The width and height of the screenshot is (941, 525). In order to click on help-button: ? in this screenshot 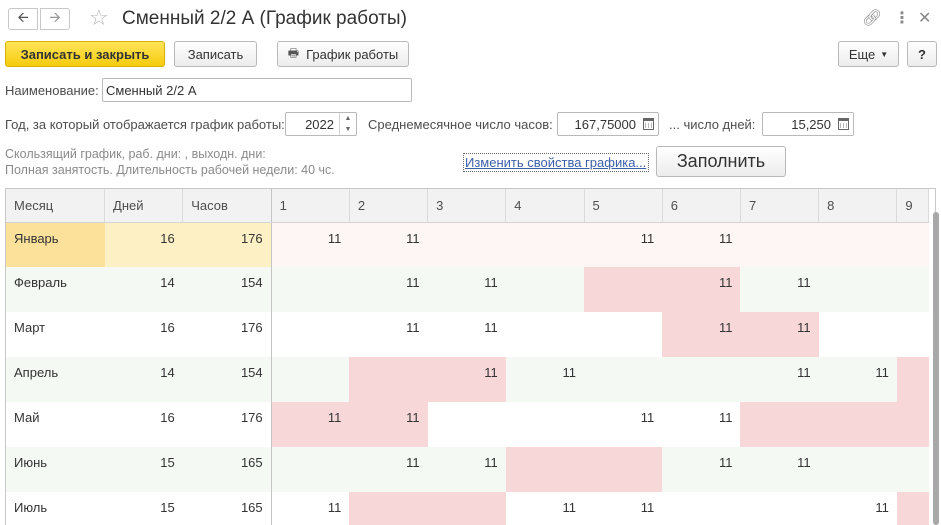, I will do `click(922, 54)`.